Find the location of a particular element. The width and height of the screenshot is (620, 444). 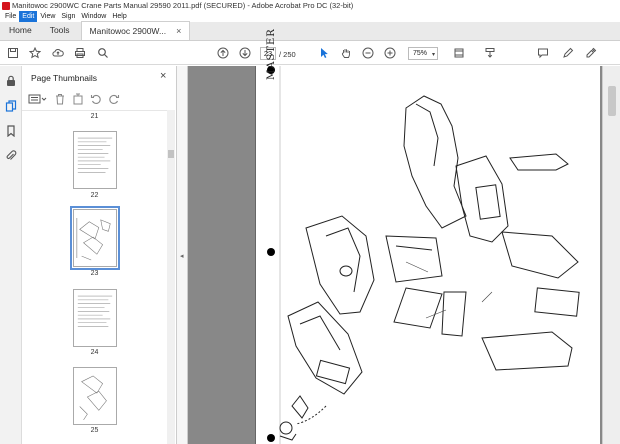

print-icon is located at coordinates (80, 53).